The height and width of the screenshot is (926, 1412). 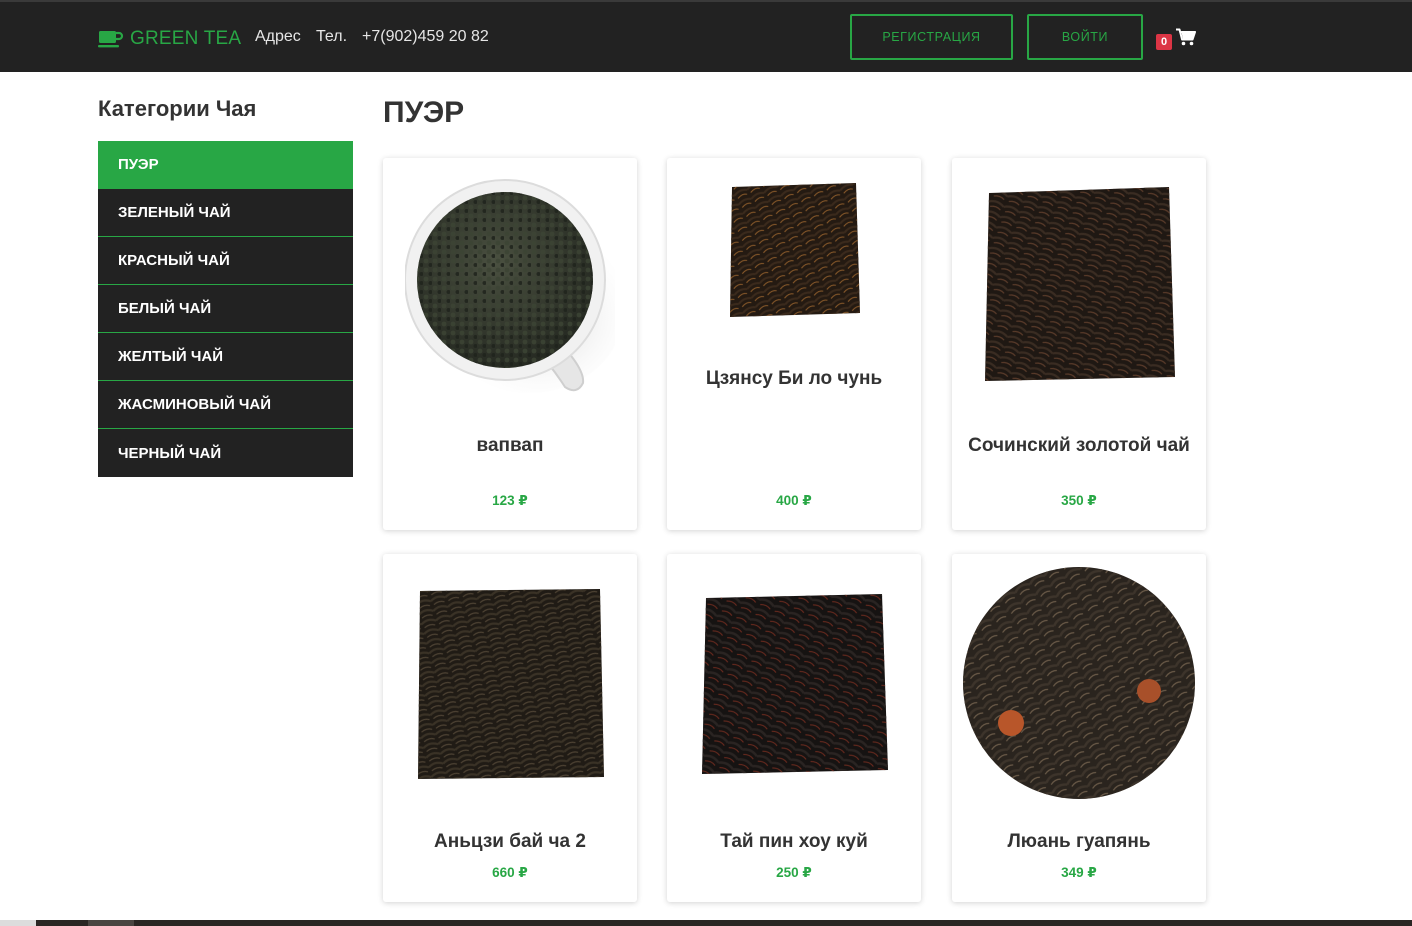 I want to click on product-price: 660 ₽, so click(x=510, y=872).